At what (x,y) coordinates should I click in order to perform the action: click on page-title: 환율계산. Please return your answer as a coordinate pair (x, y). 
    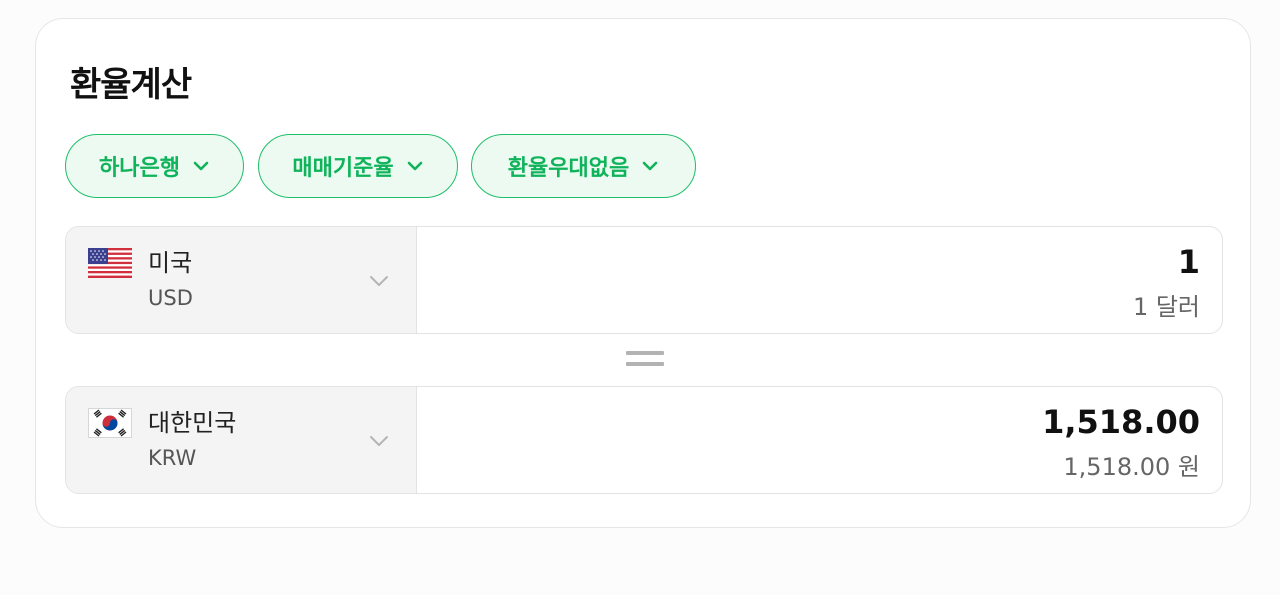
    Looking at the image, I should click on (131, 85).